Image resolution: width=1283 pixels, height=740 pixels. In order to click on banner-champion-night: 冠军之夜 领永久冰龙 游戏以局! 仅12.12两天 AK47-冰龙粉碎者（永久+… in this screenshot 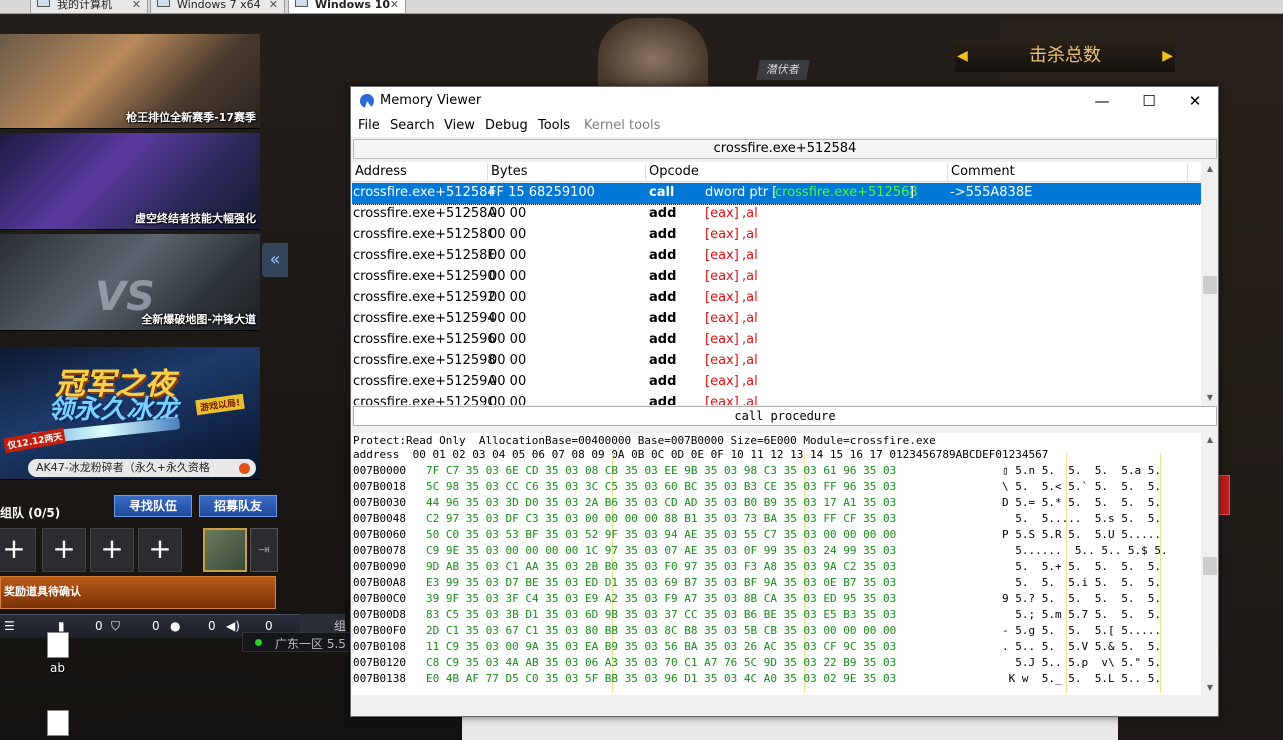, I will do `click(130, 413)`.